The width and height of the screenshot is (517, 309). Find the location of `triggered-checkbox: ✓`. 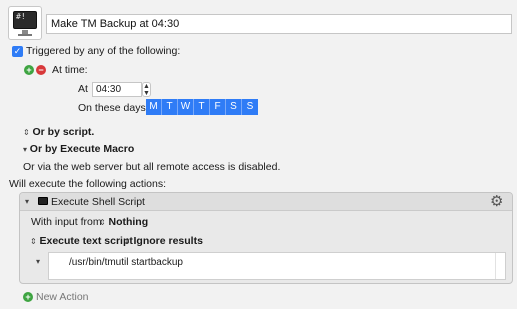

triggered-checkbox: ✓ is located at coordinates (17, 51).